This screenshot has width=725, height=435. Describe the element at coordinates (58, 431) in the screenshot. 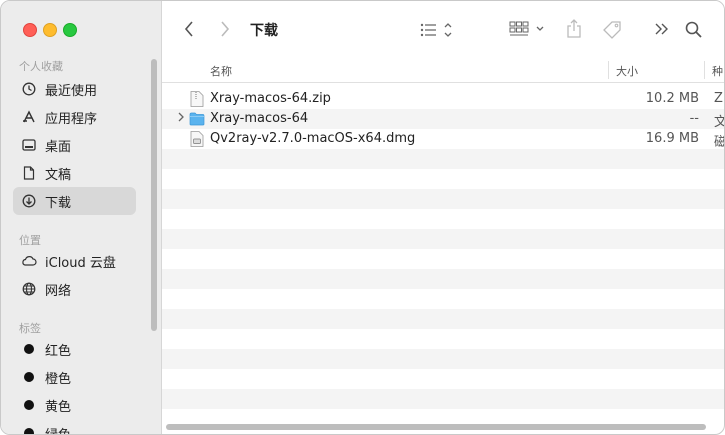

I see `sidebar-item-label: 绿色` at that location.